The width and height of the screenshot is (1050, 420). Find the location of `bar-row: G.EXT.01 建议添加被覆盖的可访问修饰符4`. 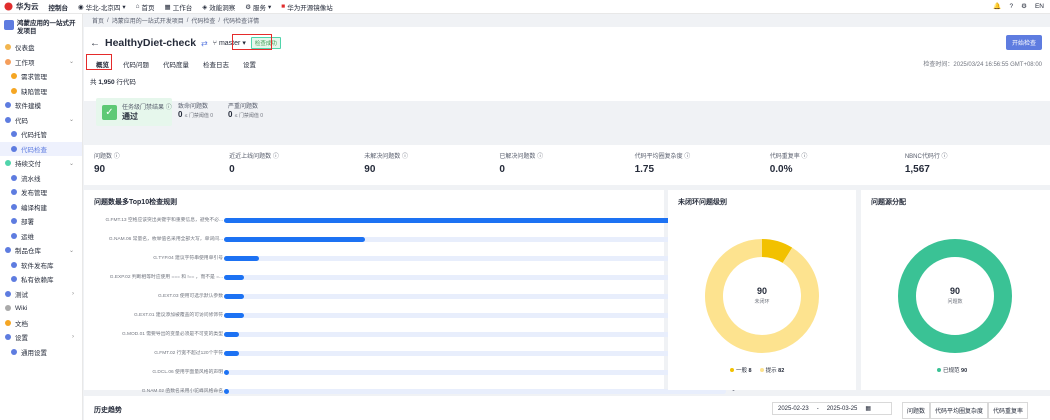

bar-row: G.EXT.01 建议添加被覆盖的可访问修饰符4 is located at coordinates (414, 315).